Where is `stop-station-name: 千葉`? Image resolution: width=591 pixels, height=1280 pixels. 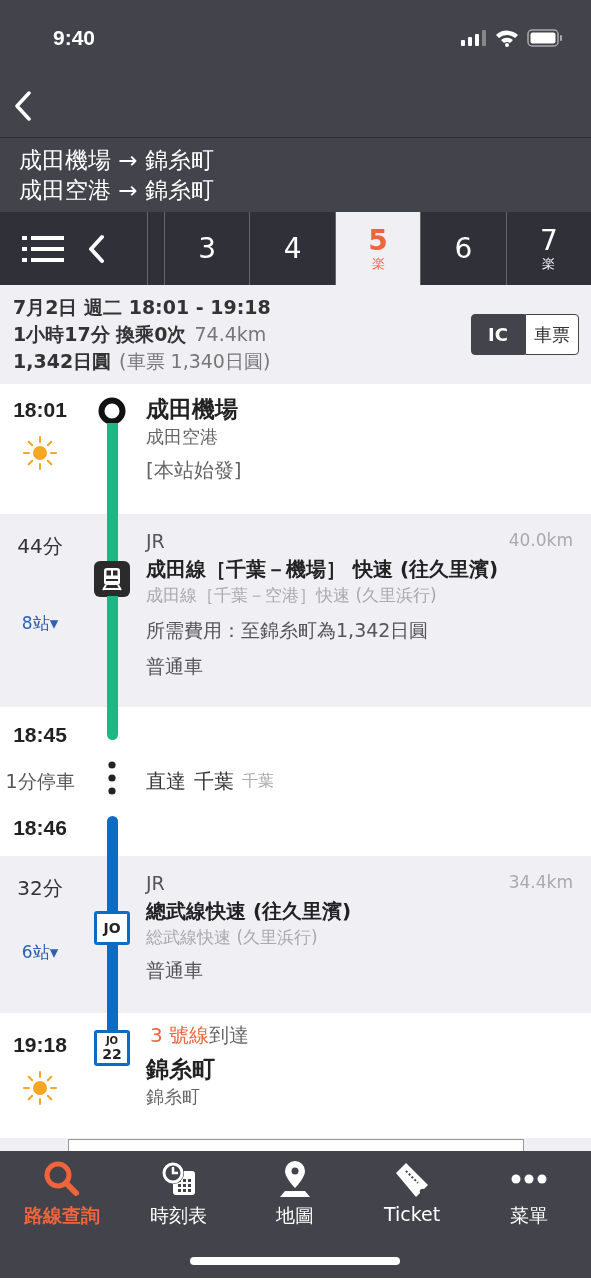 stop-station-name: 千葉 is located at coordinates (214, 781).